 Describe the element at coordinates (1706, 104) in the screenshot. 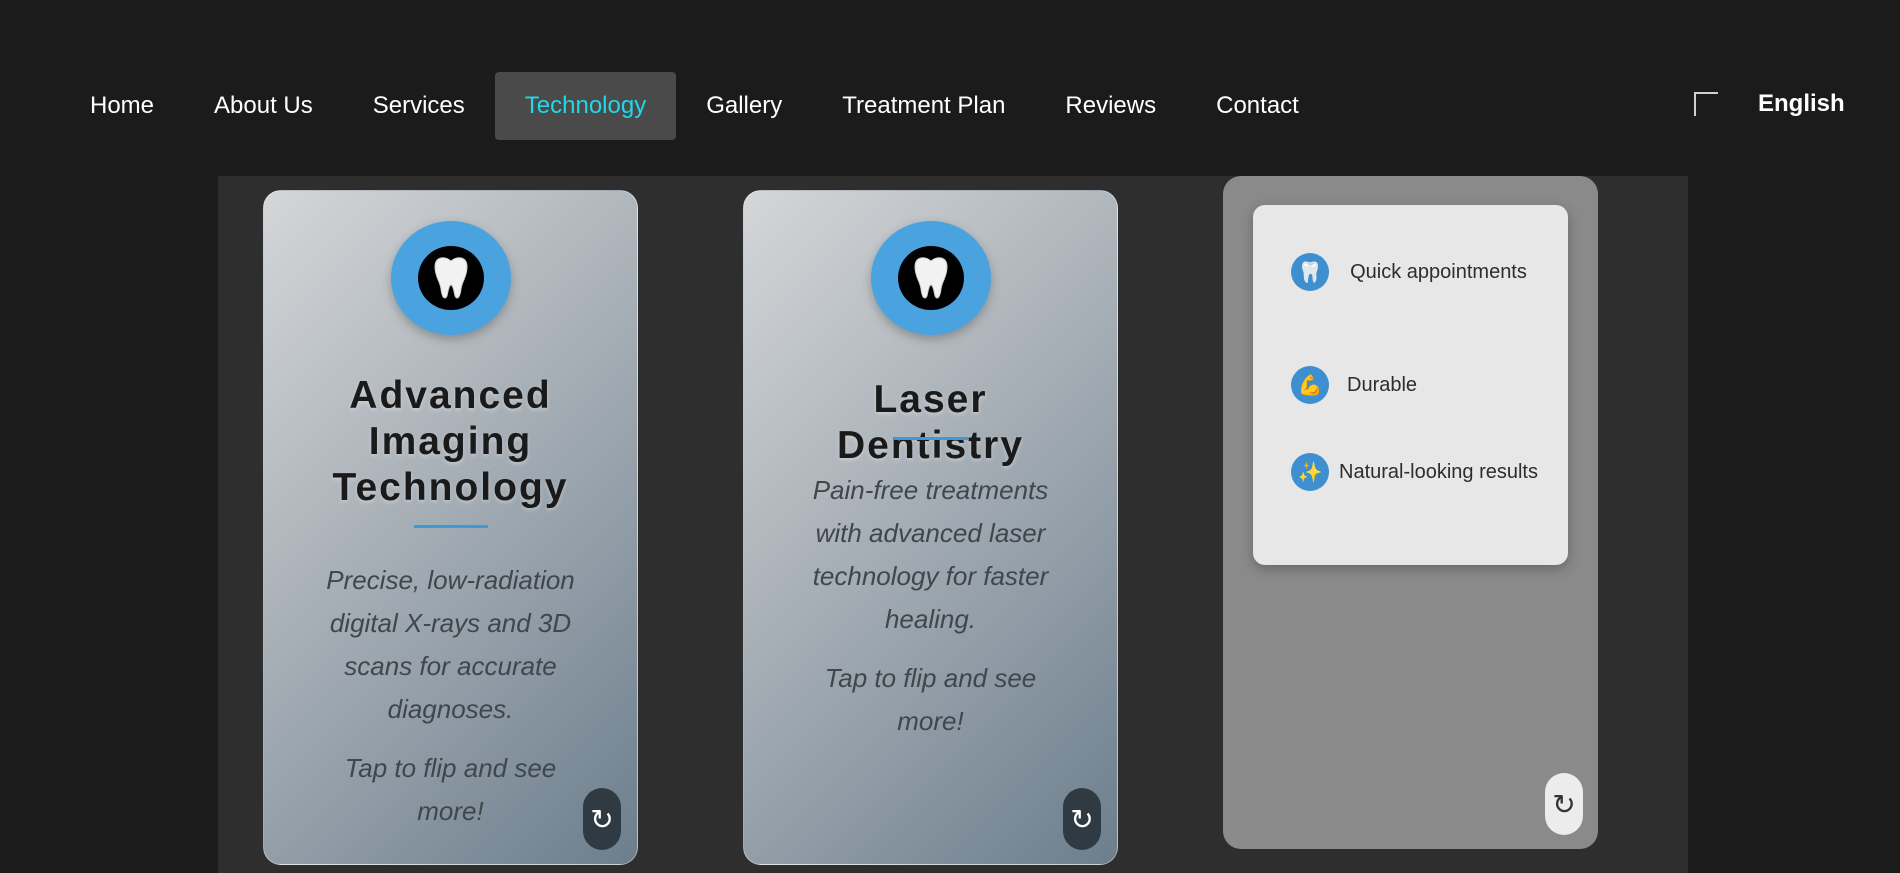

I see `flag-icon` at that location.